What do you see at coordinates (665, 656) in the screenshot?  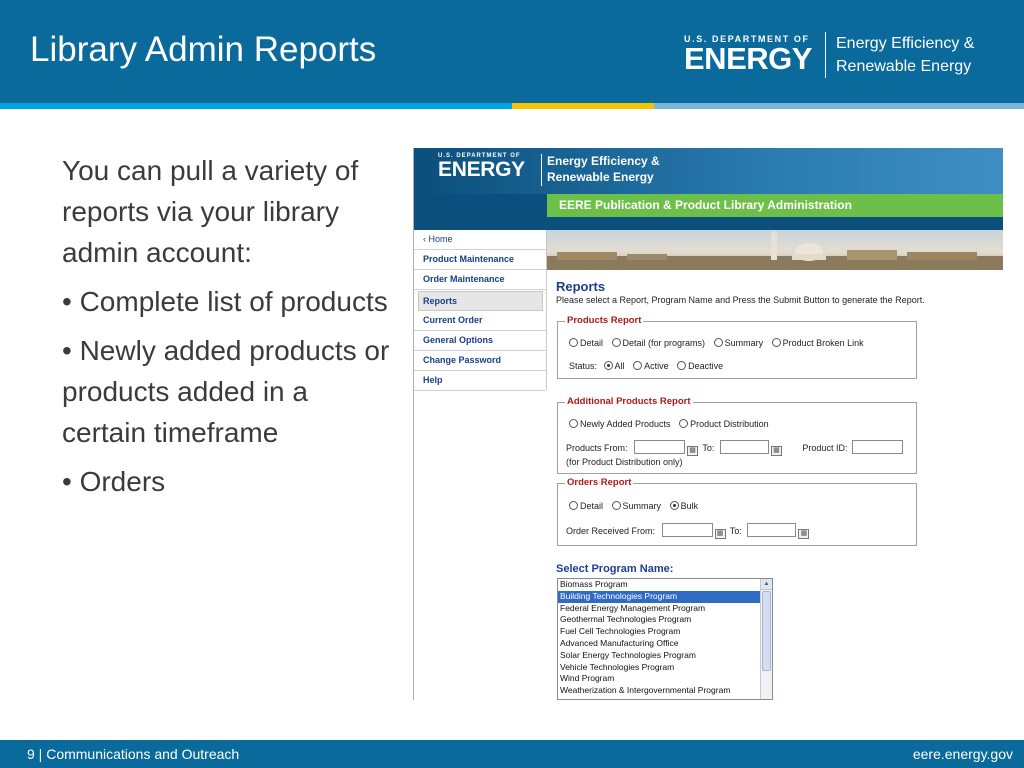 I see `program-option: Solar Energy Technologies Program` at bounding box center [665, 656].